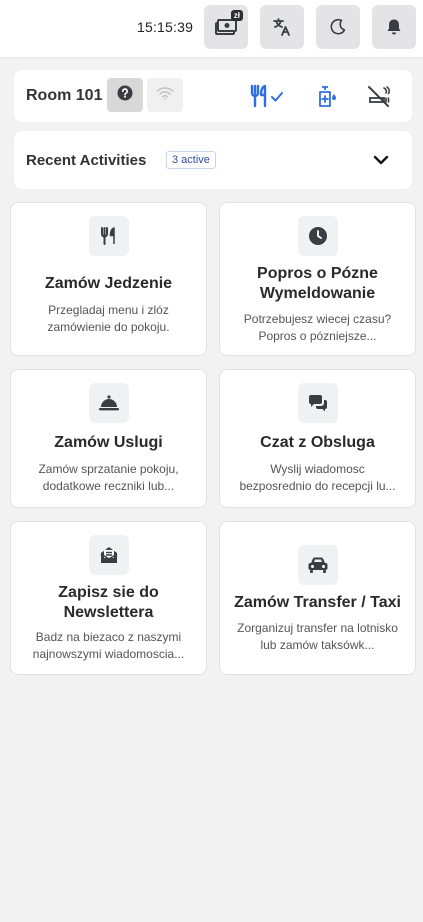 Image resolution: width=423 pixels, height=922 pixels. I want to click on help-button, so click(125, 95).